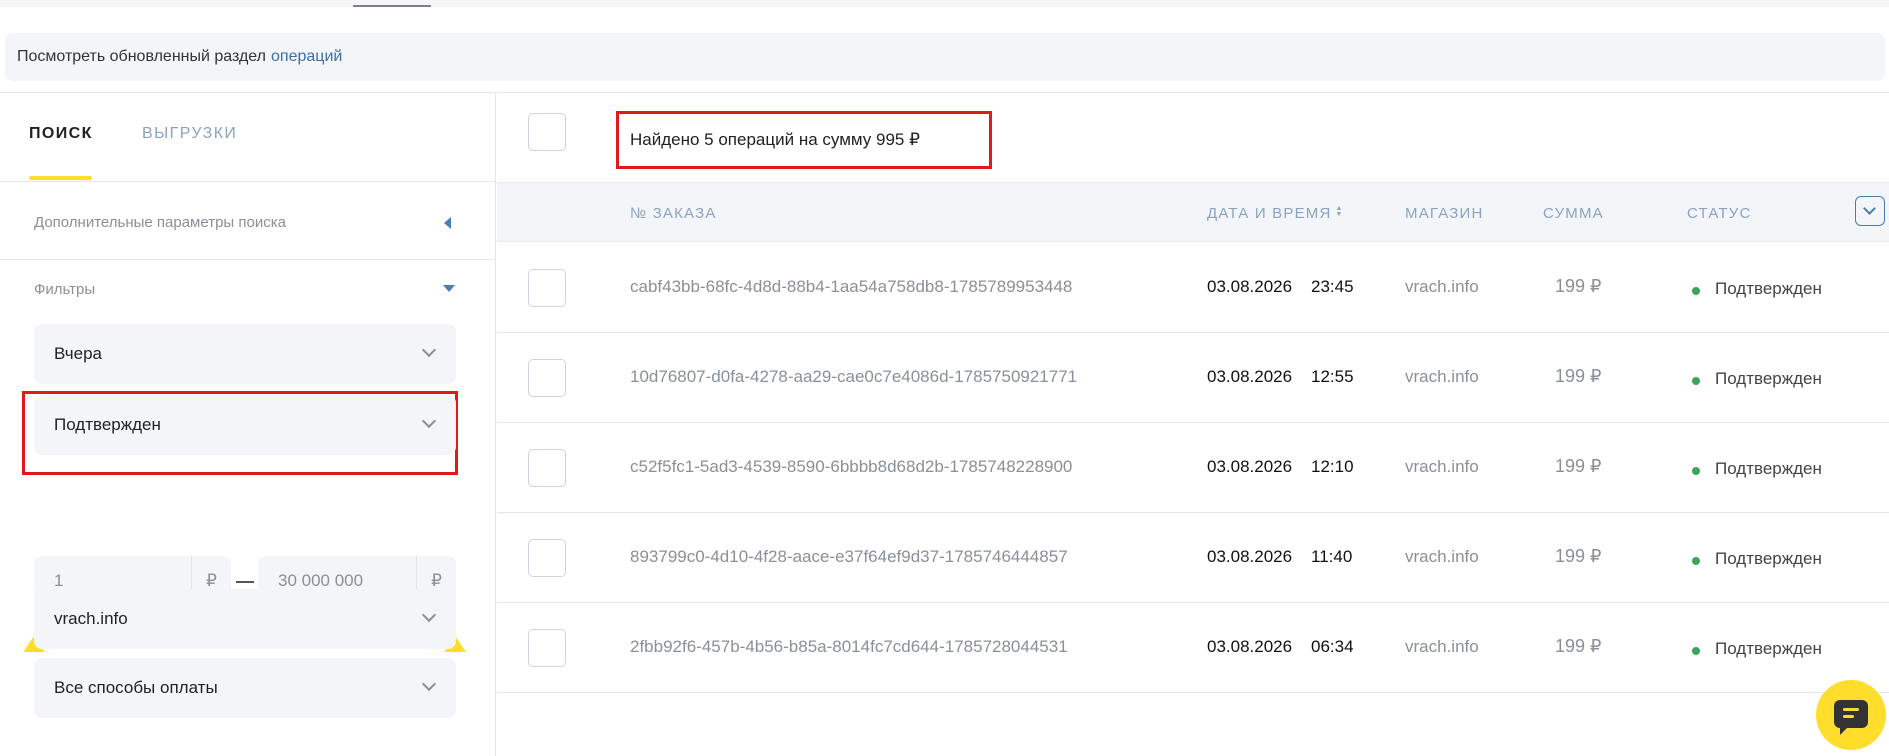  Describe the element at coordinates (306, 57) in the screenshot. I see `operations-link: операций` at that location.